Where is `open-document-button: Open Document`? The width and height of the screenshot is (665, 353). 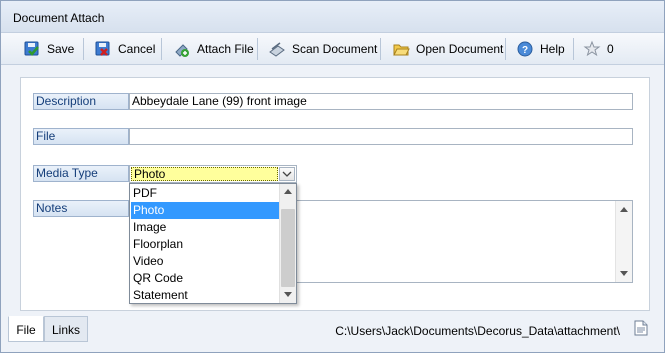 open-document-button: Open Document is located at coordinates (447, 49).